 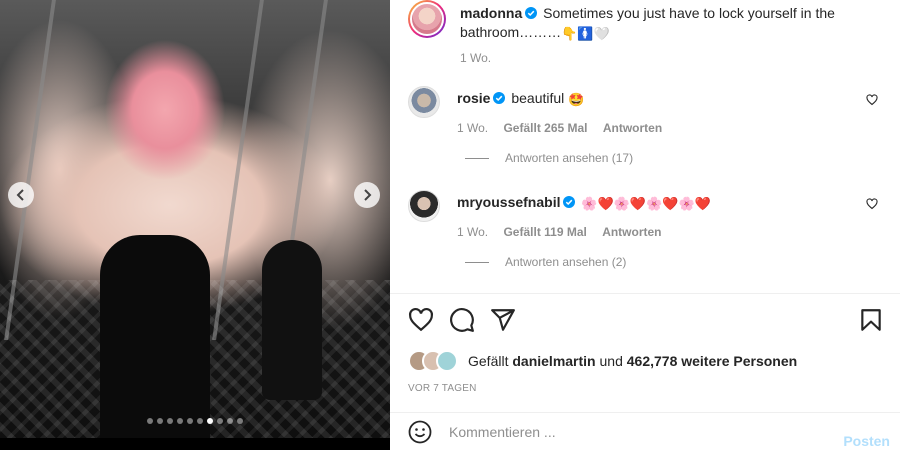 What do you see at coordinates (576, 99) in the screenshot?
I see `comment-emoji: 🤩` at bounding box center [576, 99].